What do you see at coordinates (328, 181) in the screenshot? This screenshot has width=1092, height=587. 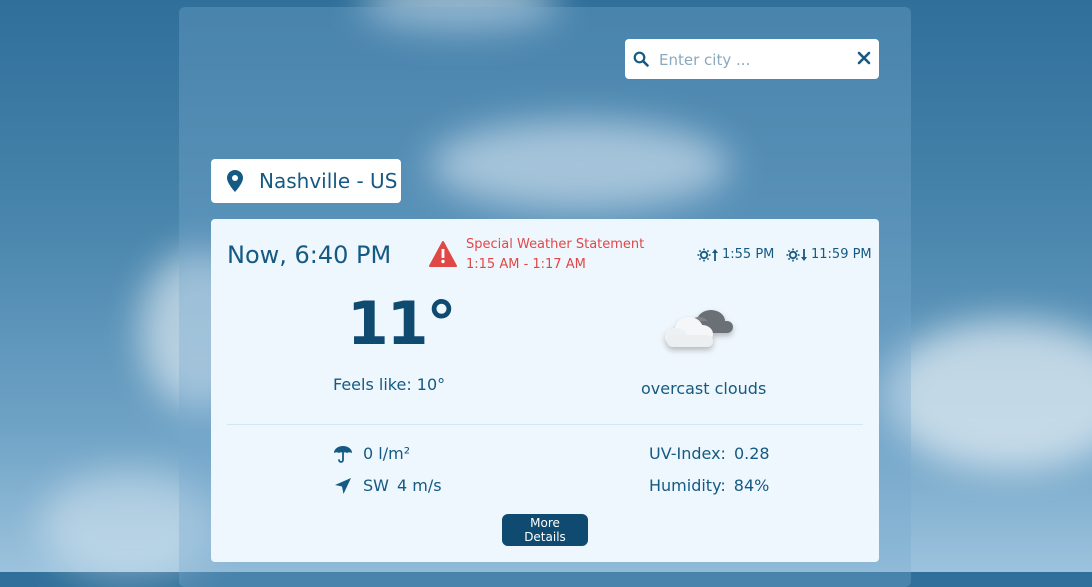 I see `location-label: Nashville - US` at bounding box center [328, 181].